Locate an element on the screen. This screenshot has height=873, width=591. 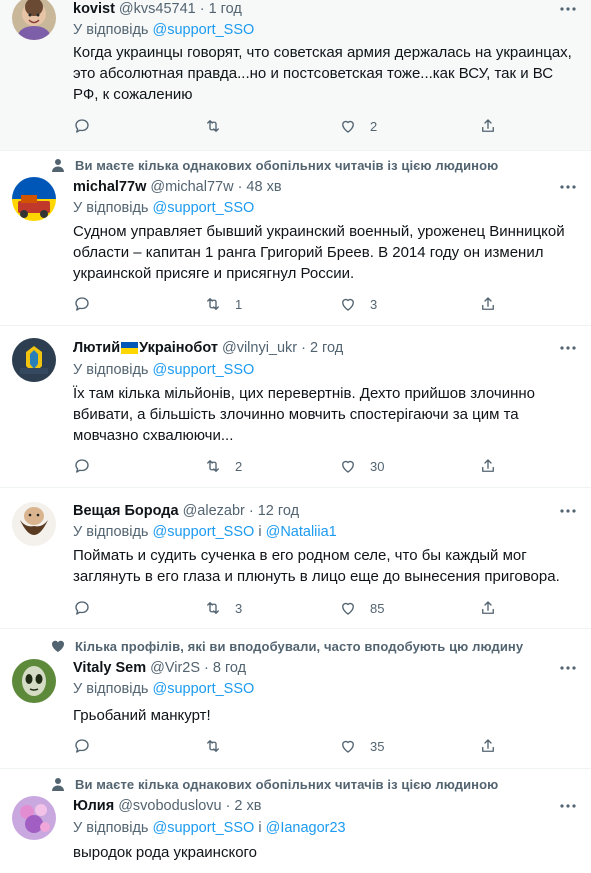
user-handle: @Vir2S is located at coordinates (175, 668).